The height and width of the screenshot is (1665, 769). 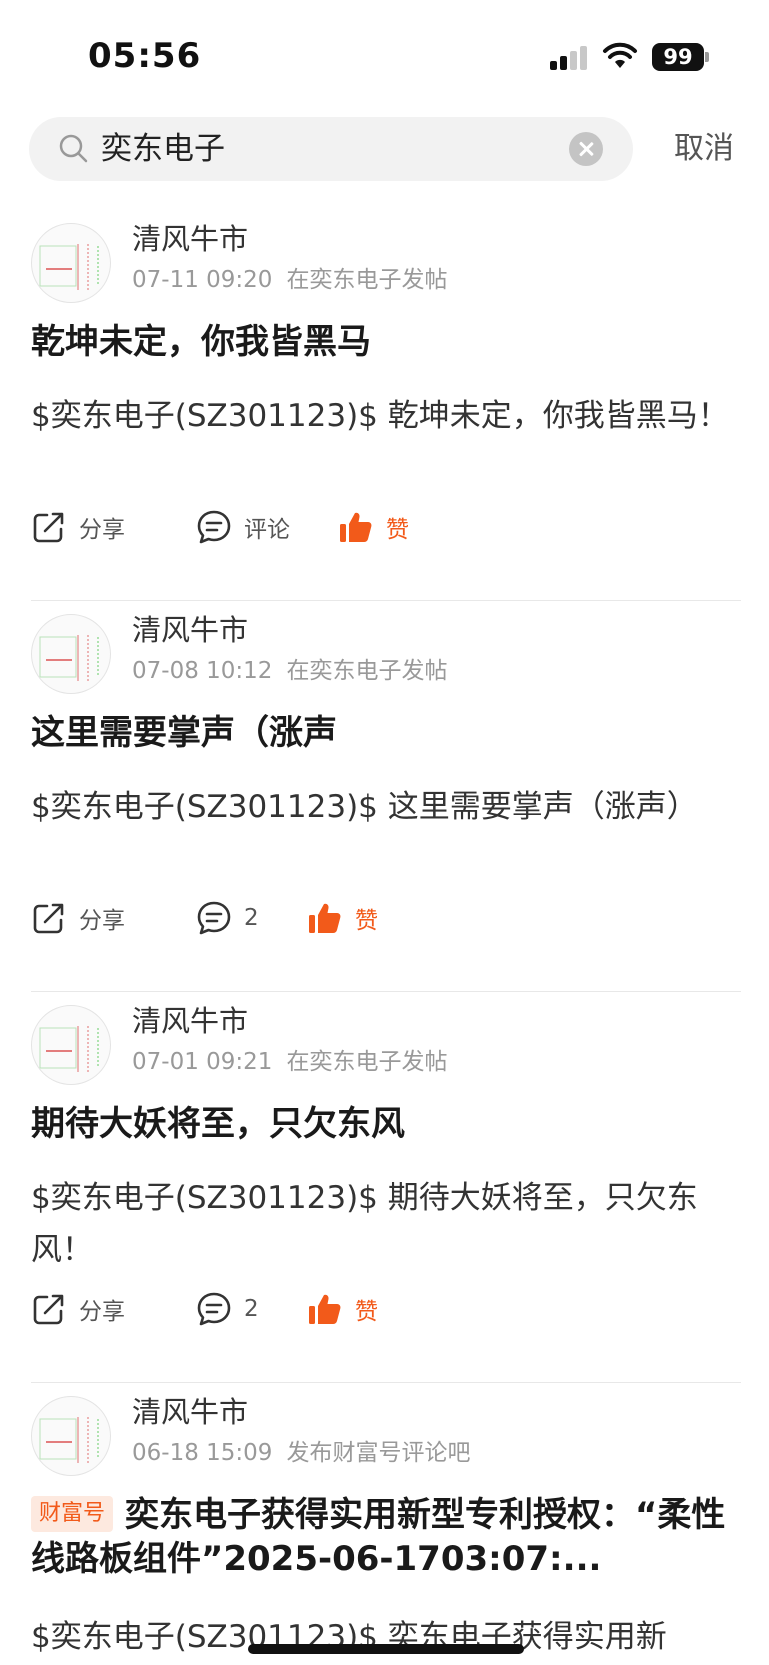 What do you see at coordinates (386, 342) in the screenshot?
I see `post-title: 乾坤未定，你我皆黑马` at bounding box center [386, 342].